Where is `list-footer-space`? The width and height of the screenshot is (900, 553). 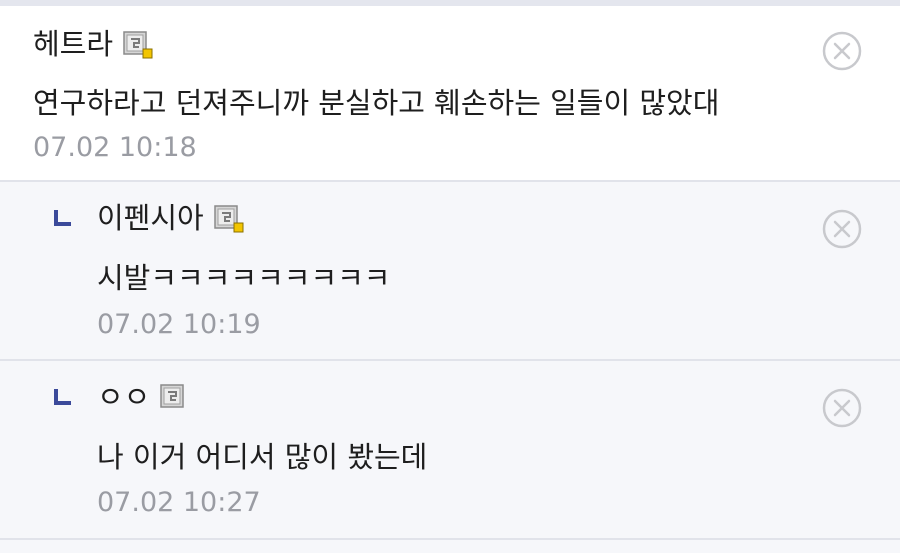
list-footer-space is located at coordinates (450, 546).